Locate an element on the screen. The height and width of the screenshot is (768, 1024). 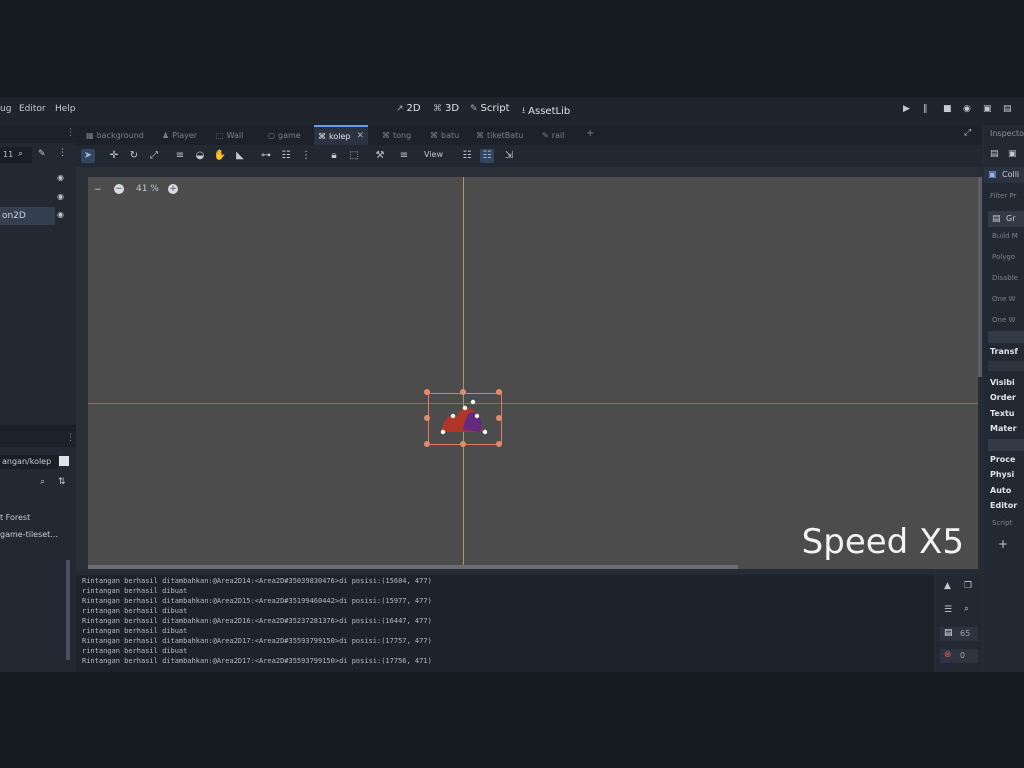
workspace-assetlib: ⭳ AssetLib is located at coordinates (546, 111).